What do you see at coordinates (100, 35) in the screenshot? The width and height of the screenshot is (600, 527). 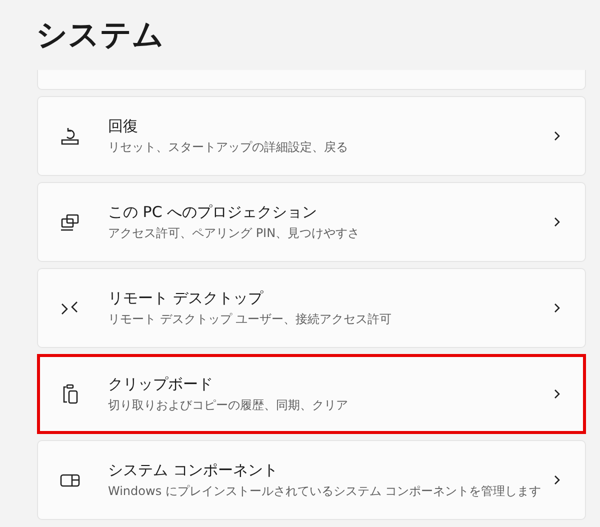 I see `page-title: システム` at bounding box center [100, 35].